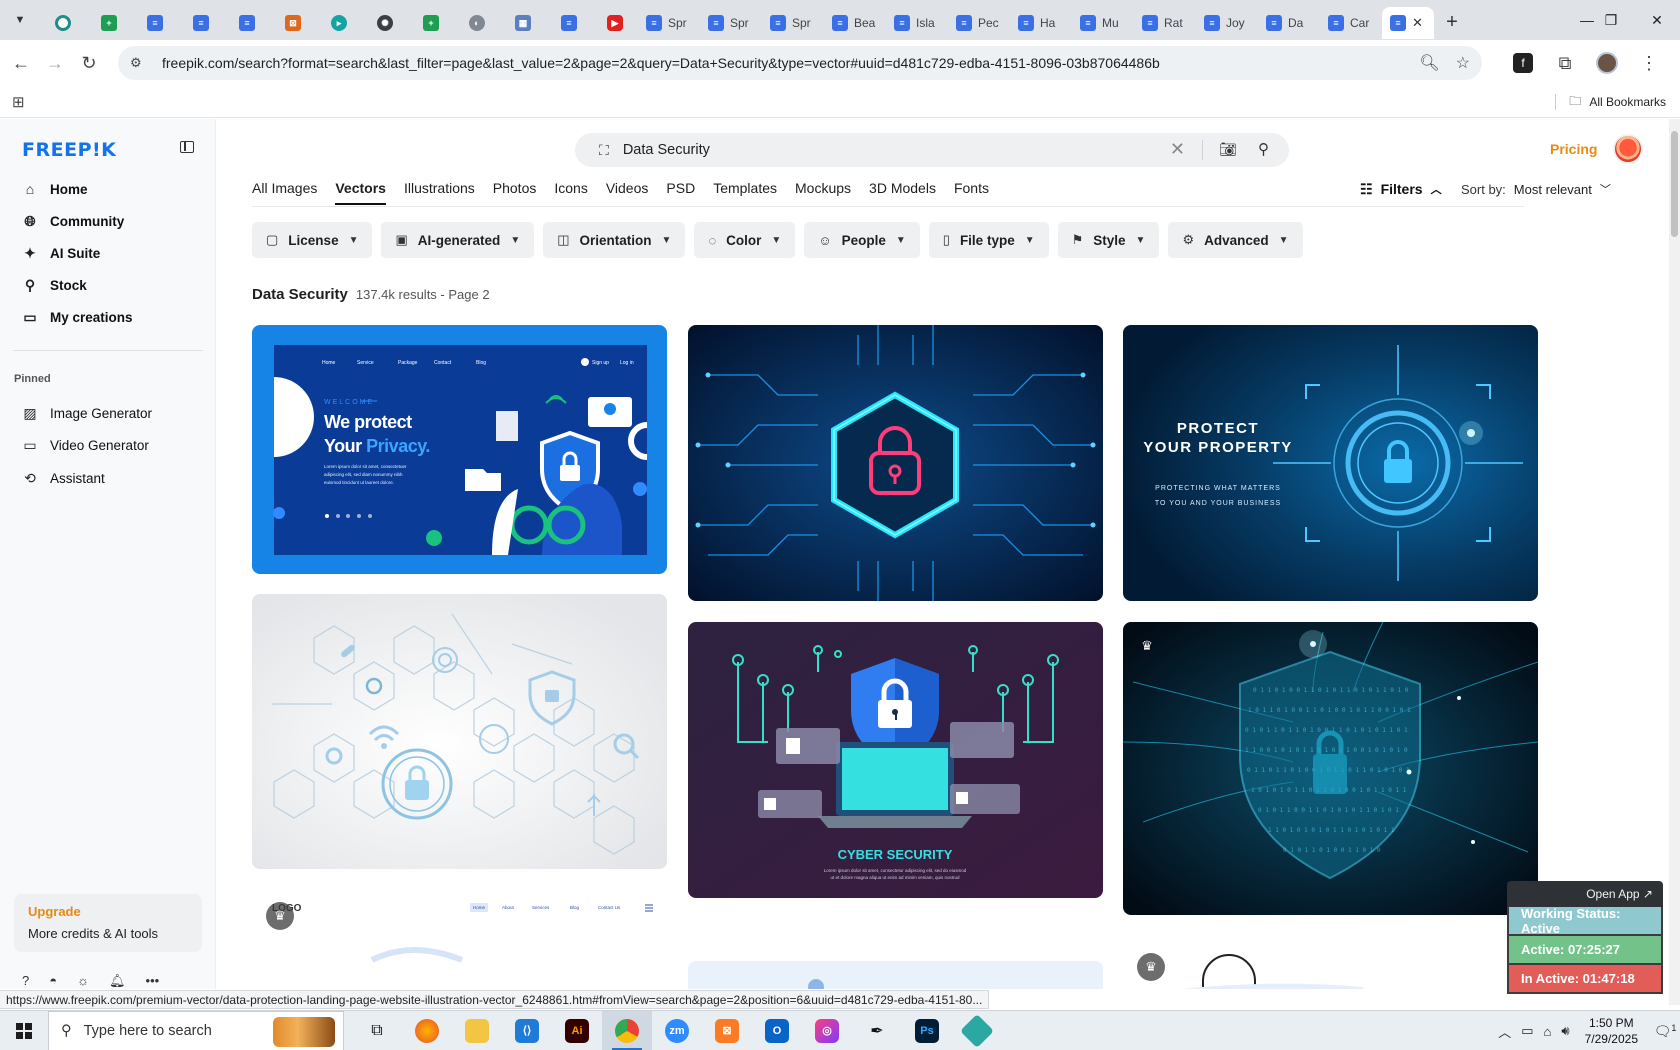 The width and height of the screenshot is (1680, 1050). Describe the element at coordinates (108, 923) in the screenshot. I see `upgrade-card: Upgrade More credits & AI tools` at that location.